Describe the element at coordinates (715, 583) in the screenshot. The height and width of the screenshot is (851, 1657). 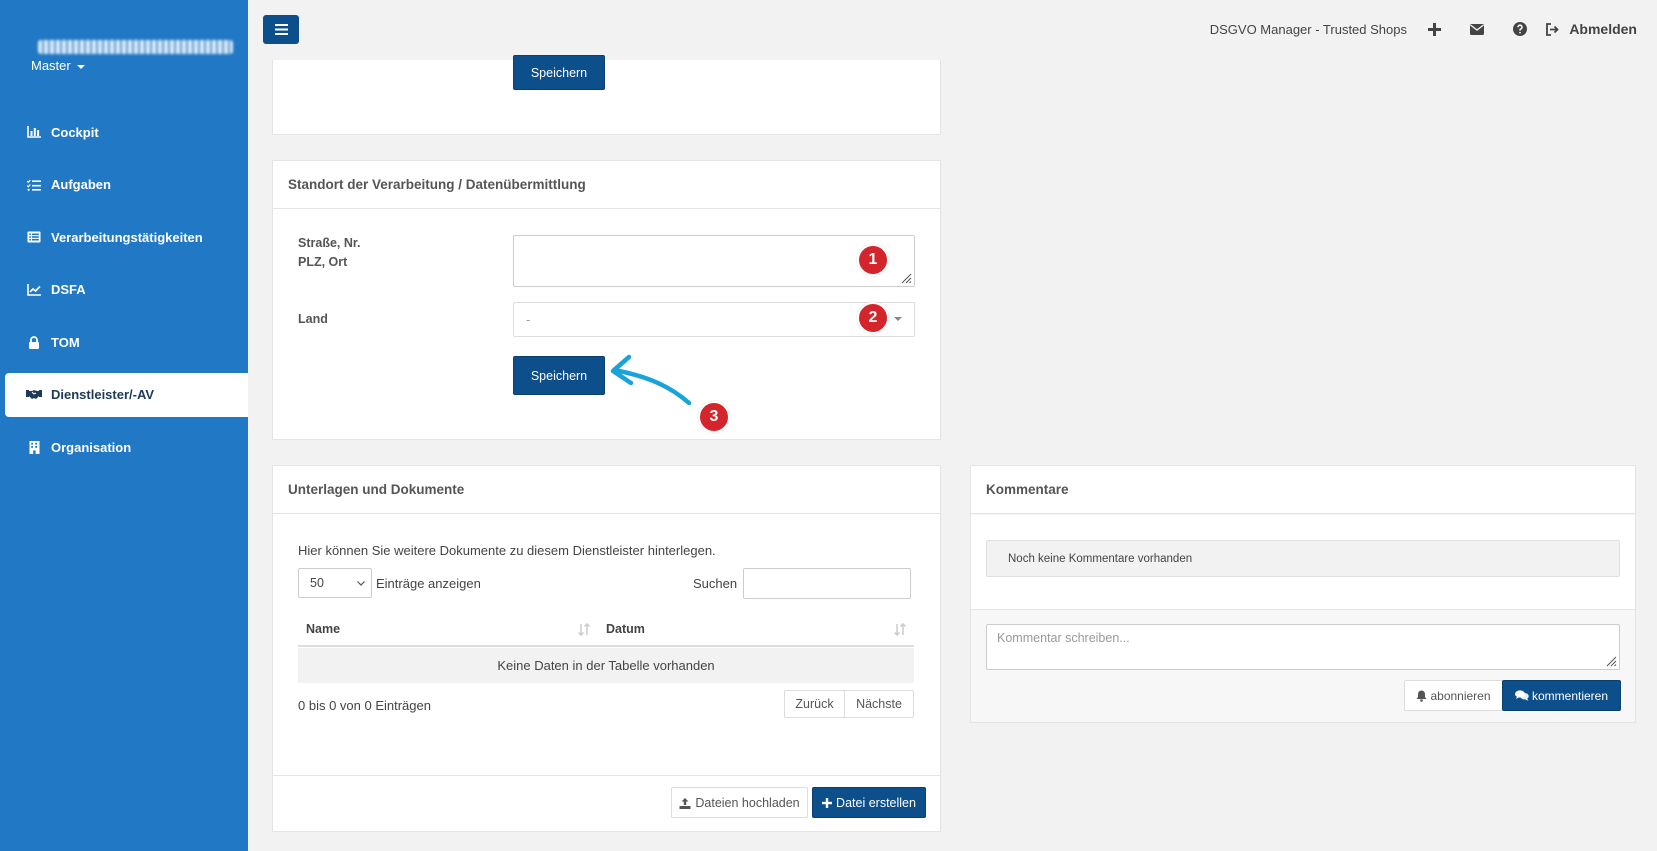
I see `search-label: Suchen` at that location.